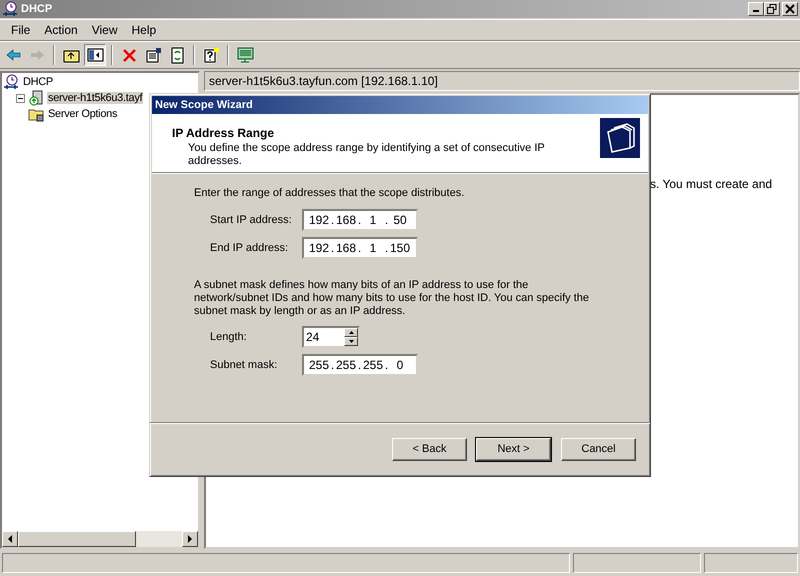  I want to click on pane-header: server-h1t5k6u3.tayfun.com [192.168.1.10], so click(502, 81).